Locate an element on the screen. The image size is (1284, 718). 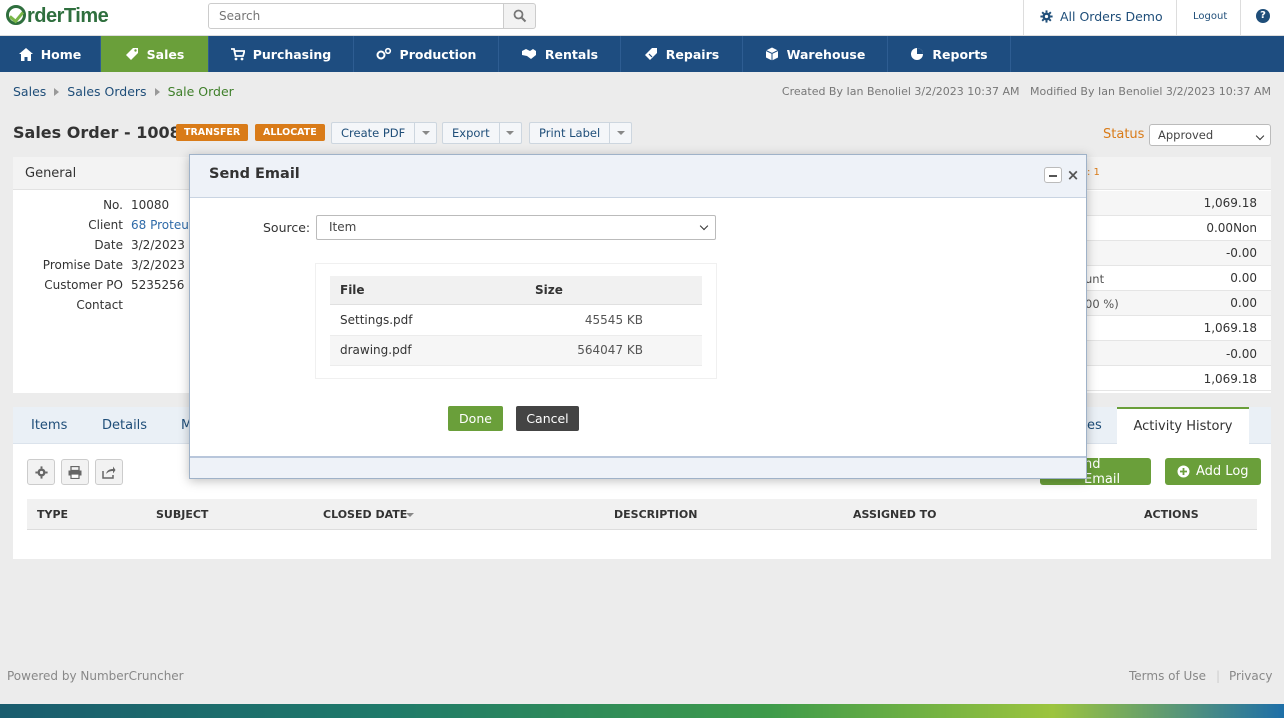
column-type: TYPE is located at coordinates (52, 514).